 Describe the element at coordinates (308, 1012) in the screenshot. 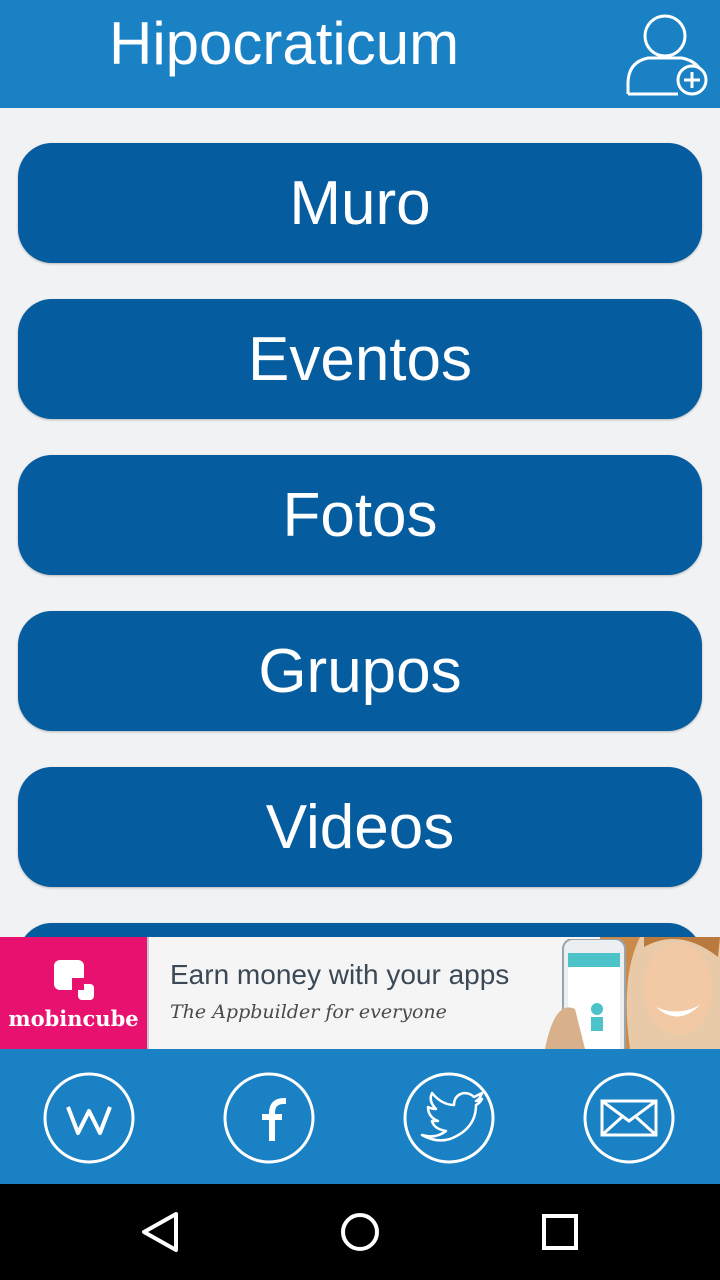

I see `ad-subline: The Appbuilder for everyone` at that location.